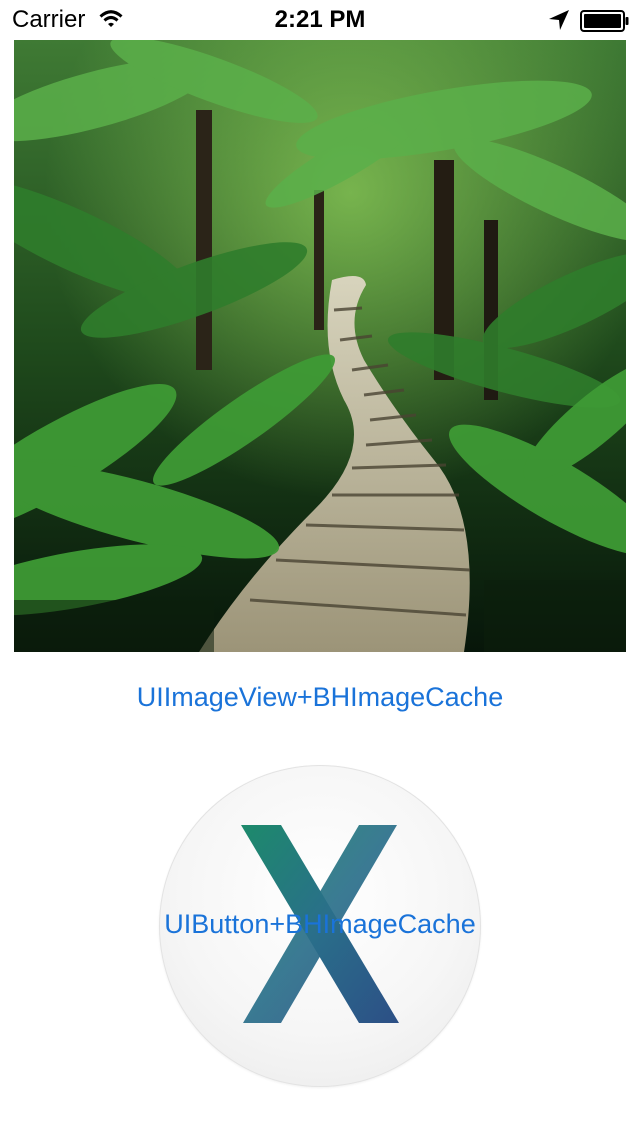  I want to click on status-time: 2:21 PM, so click(320, 19).